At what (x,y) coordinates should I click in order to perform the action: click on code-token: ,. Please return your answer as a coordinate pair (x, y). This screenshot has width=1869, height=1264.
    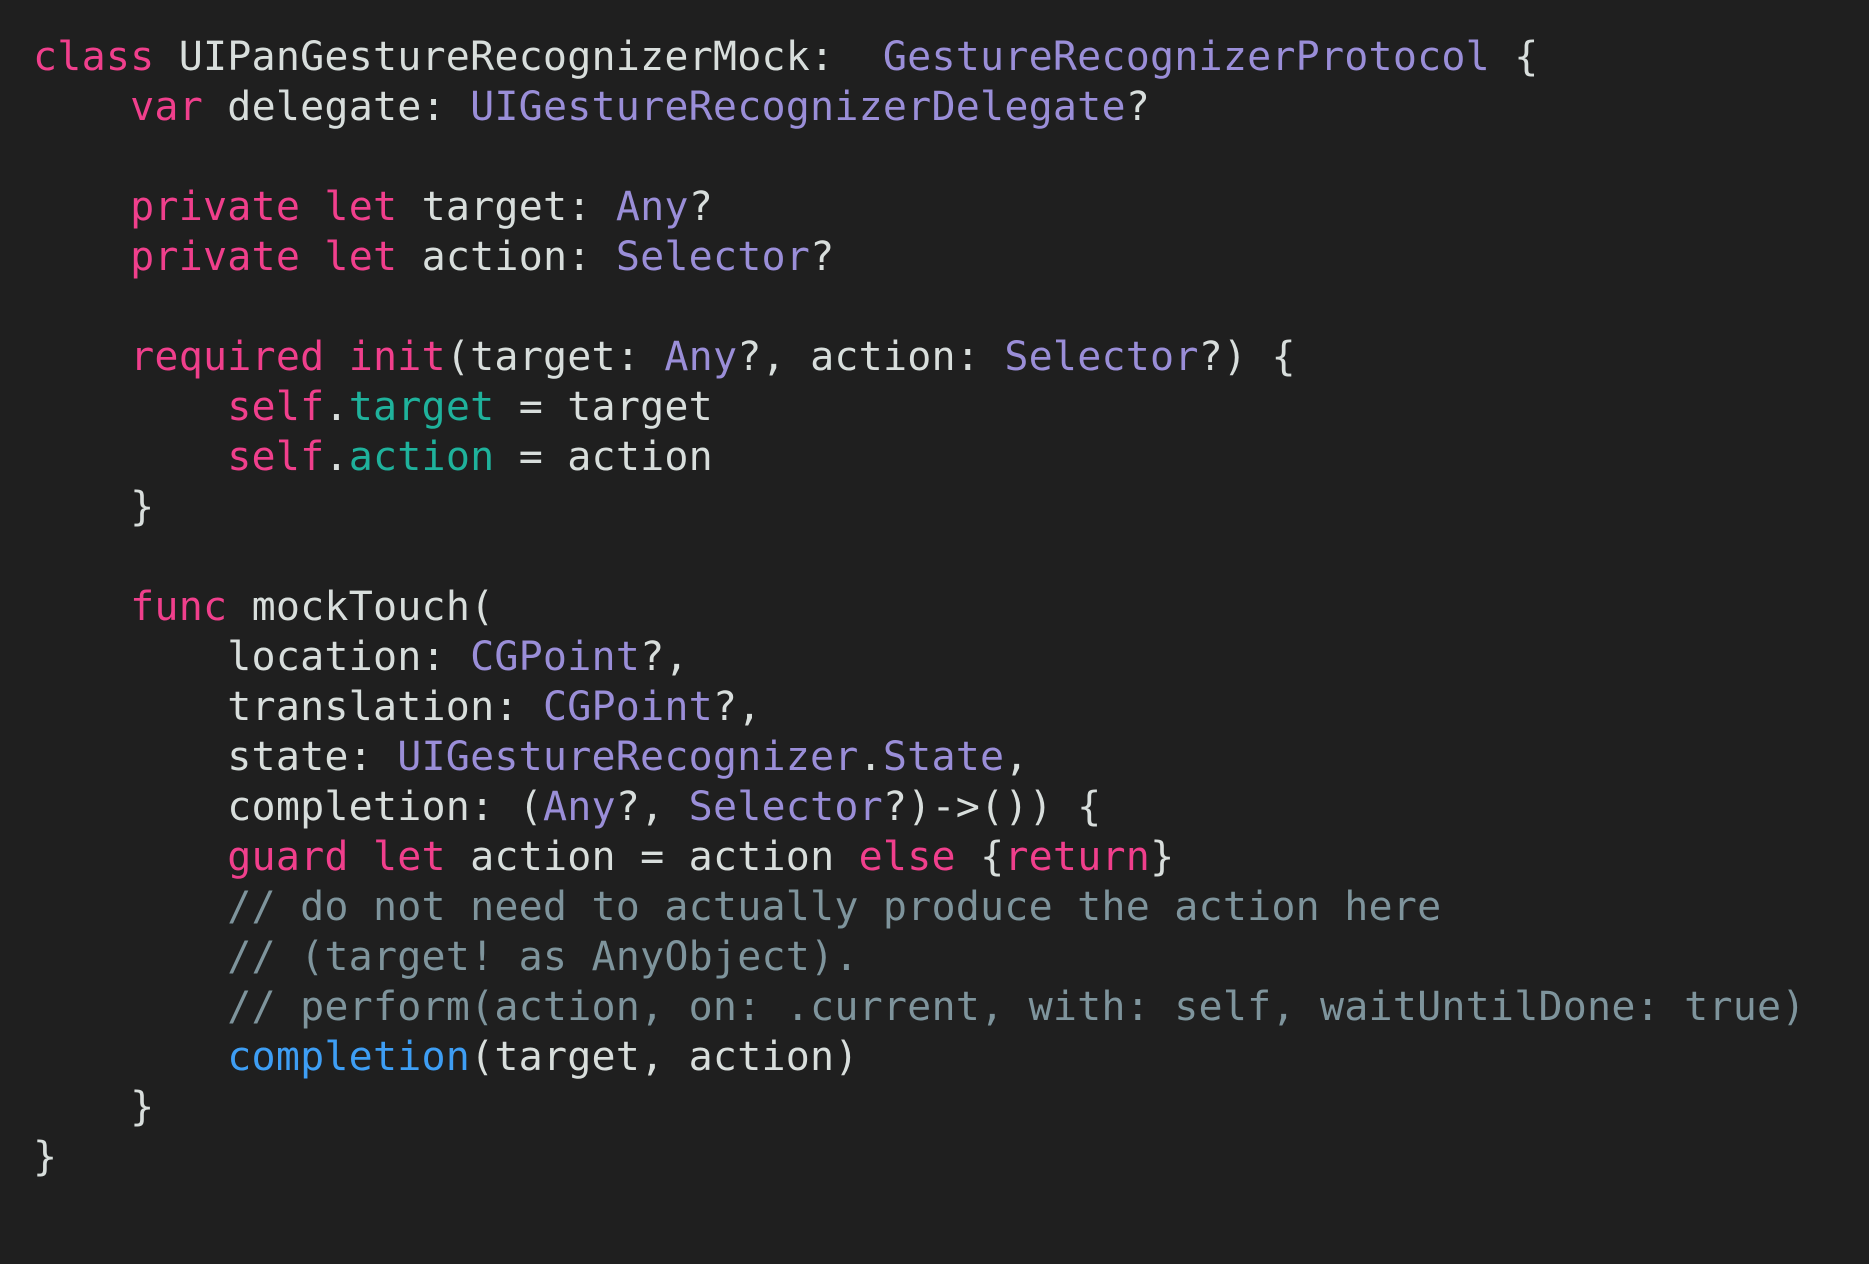
    Looking at the image, I should click on (1016, 757).